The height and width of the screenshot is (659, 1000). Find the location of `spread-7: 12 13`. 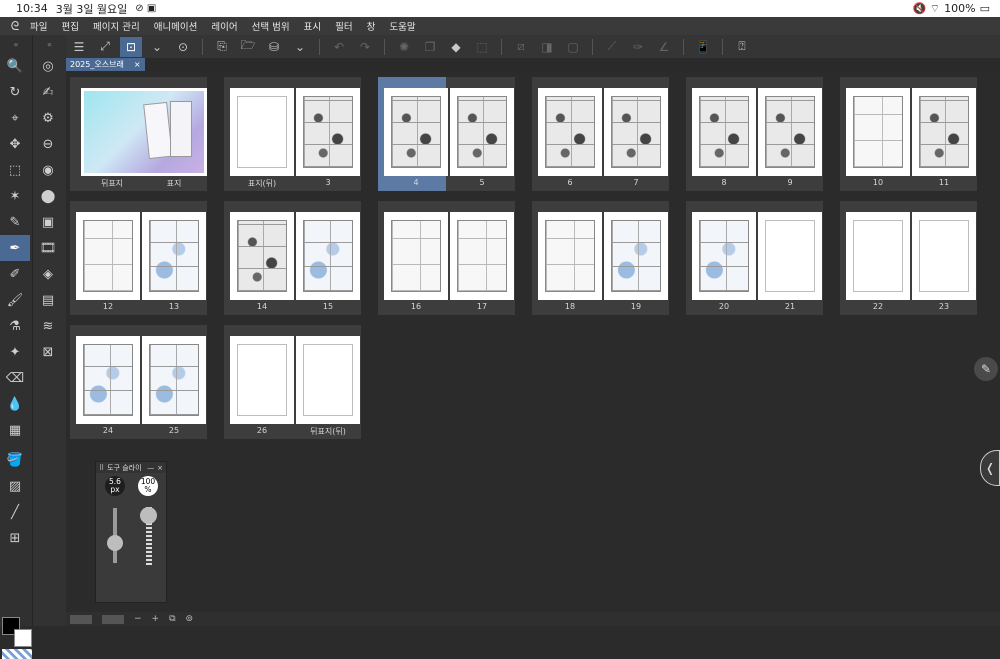

spread-7: 12 13 is located at coordinates (138, 258).